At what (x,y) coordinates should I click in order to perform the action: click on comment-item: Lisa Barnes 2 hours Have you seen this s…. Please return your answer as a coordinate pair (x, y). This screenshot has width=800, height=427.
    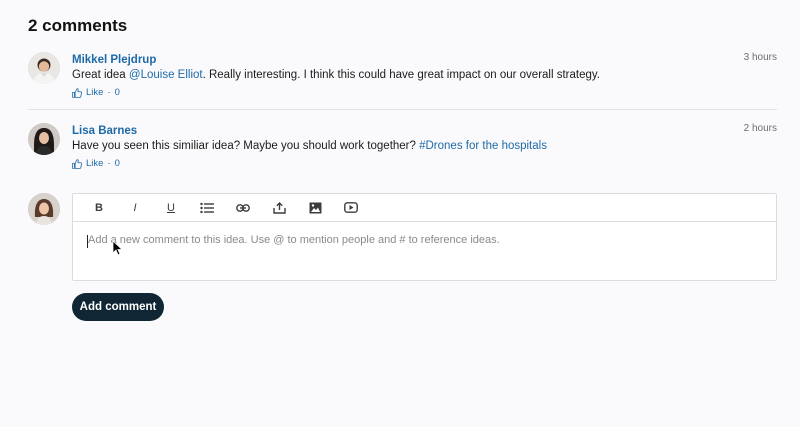
    Looking at the image, I should click on (402, 147).